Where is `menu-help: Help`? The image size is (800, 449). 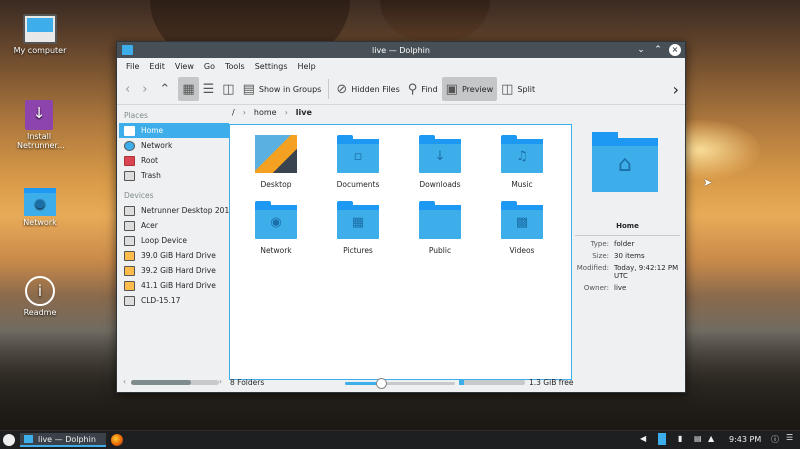 menu-help: Help is located at coordinates (307, 66).